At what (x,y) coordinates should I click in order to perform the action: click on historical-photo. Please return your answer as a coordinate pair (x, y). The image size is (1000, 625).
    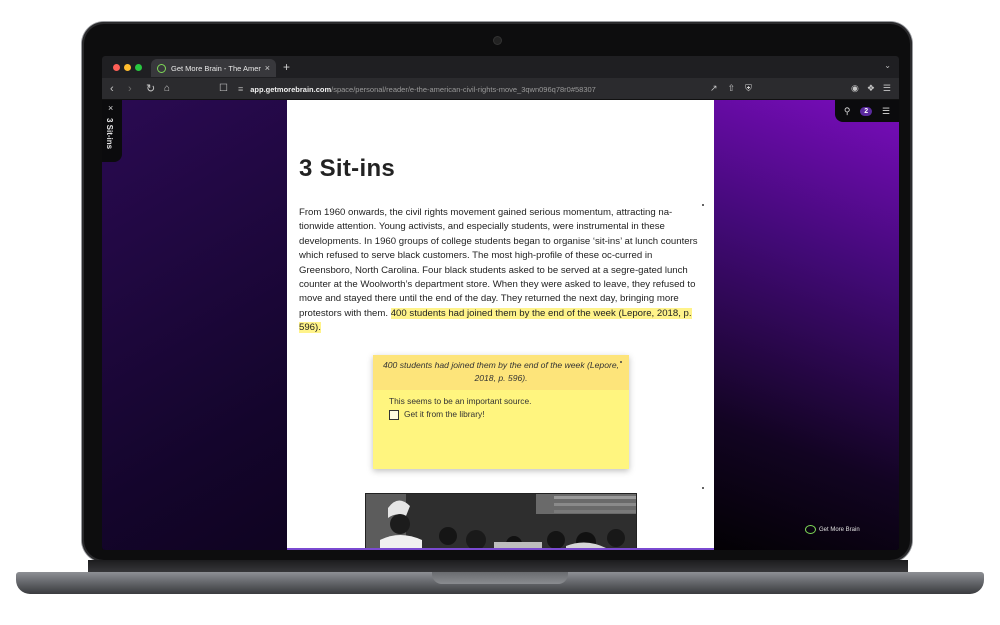
    Looking at the image, I should click on (501, 520).